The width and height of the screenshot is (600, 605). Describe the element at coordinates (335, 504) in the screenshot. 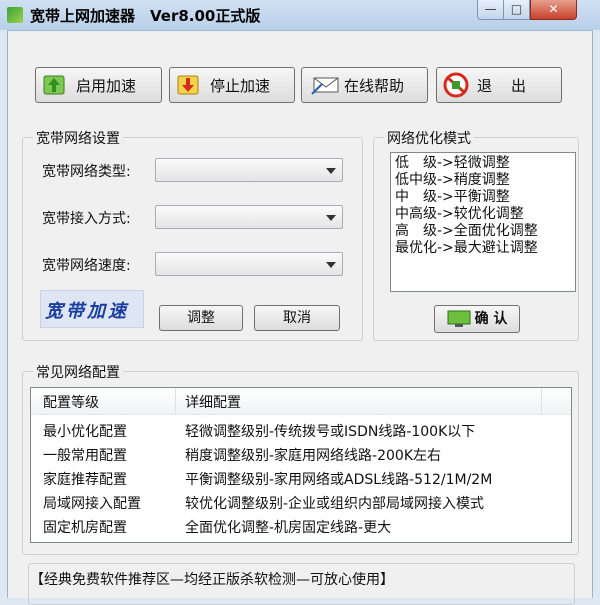

I see `row-detail: 较优化调整级别-企业或组织内部局域网接入模式` at that location.